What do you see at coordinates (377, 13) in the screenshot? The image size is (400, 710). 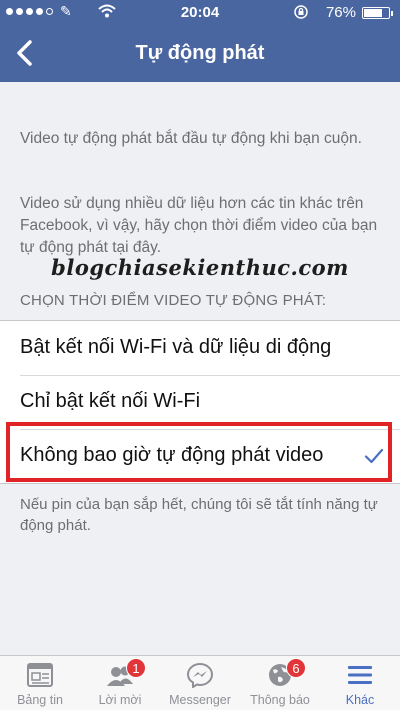 I see `battery-icon` at bounding box center [377, 13].